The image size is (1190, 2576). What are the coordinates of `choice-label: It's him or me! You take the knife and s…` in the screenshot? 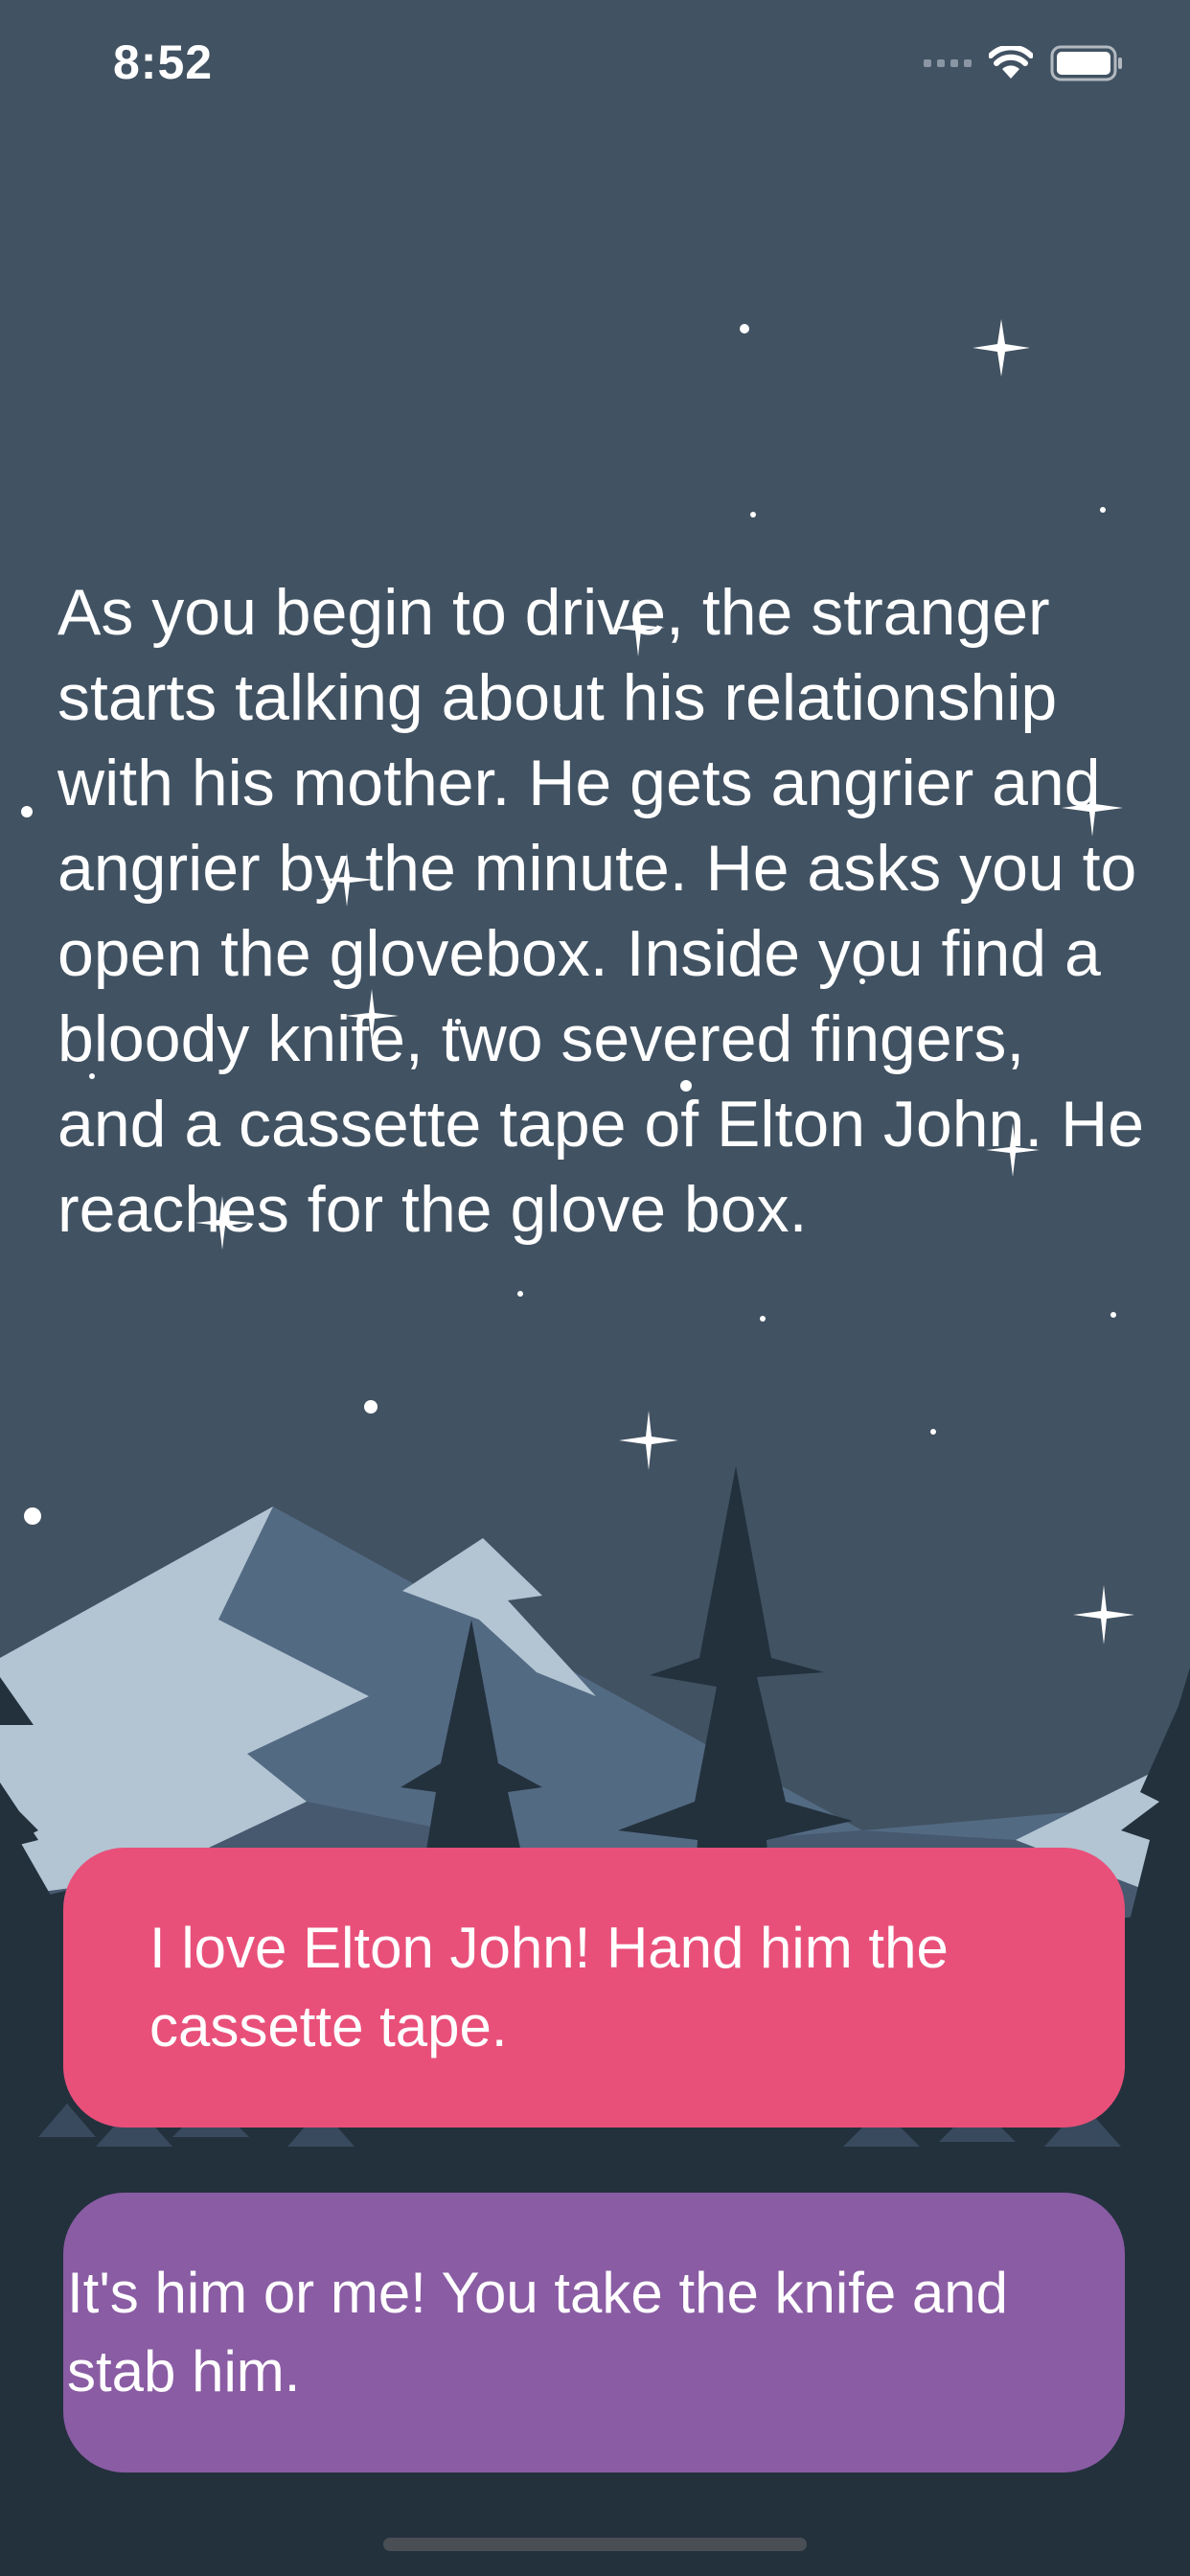 It's located at (538, 2332).